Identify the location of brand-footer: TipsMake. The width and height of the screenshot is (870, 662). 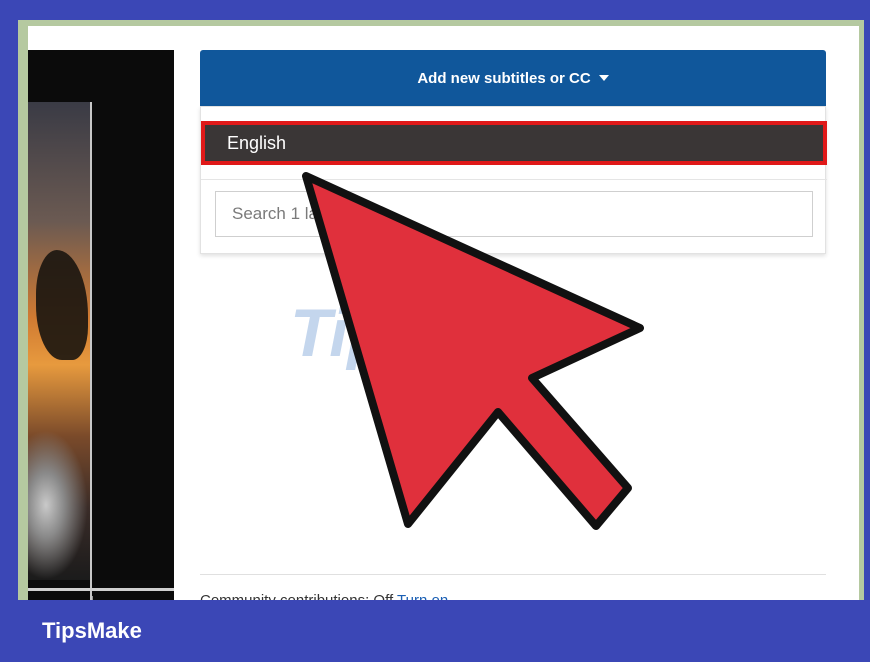
(435, 631).